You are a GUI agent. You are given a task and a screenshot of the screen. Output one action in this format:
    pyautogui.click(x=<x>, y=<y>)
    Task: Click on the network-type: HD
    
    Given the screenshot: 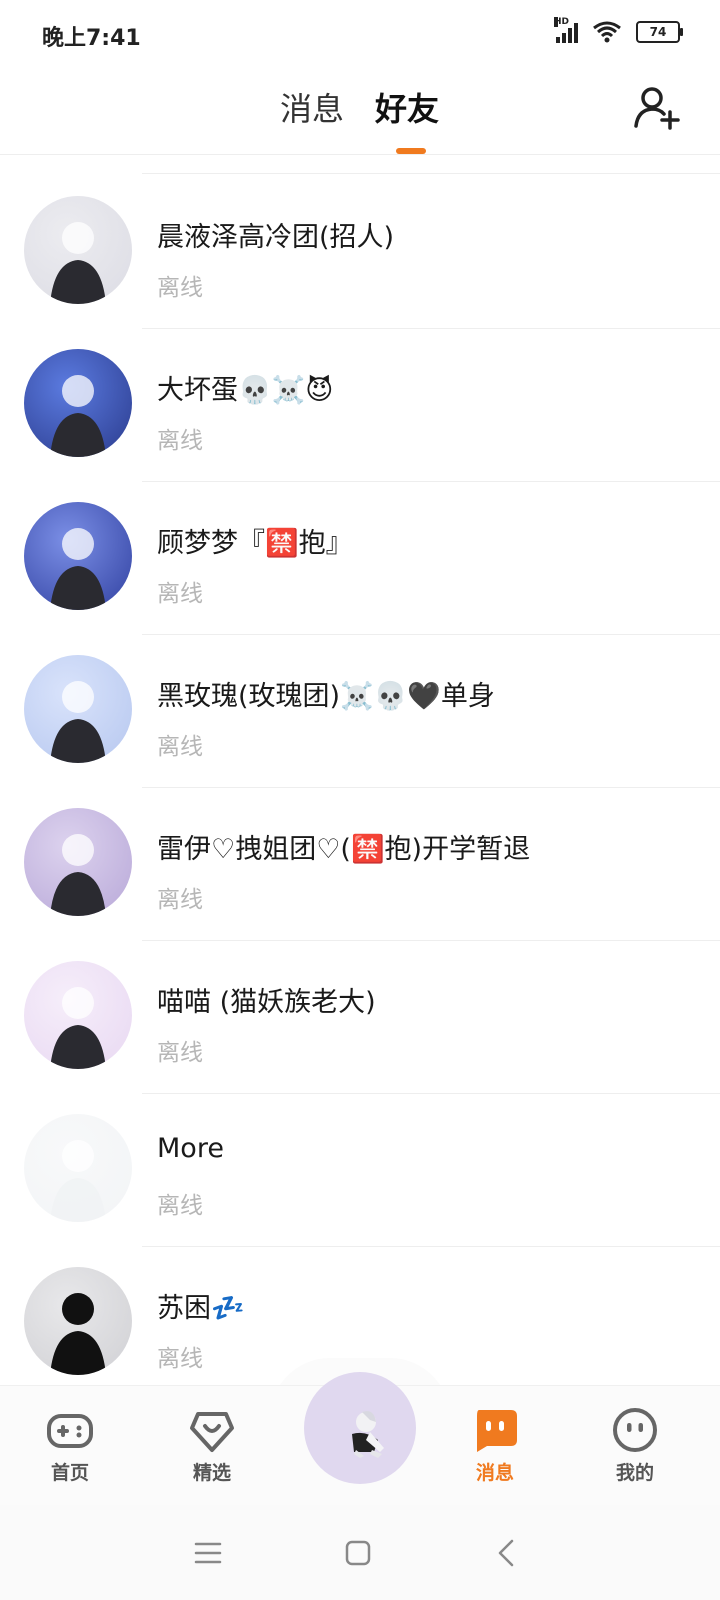 What is the action you would take?
    pyautogui.click(x=562, y=22)
    